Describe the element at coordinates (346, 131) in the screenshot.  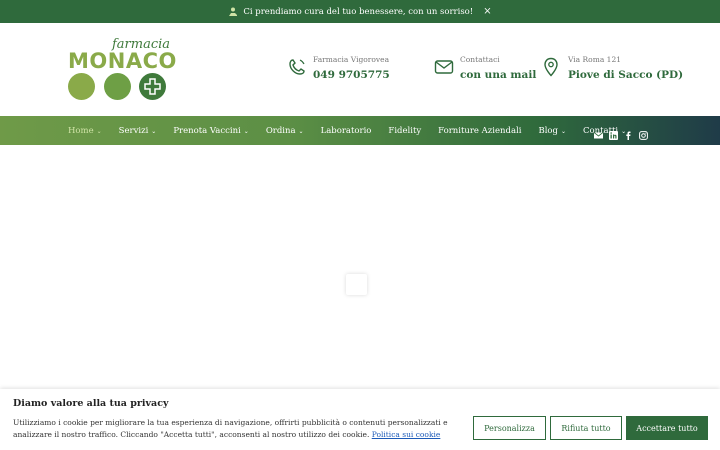
I see `nav-item-laboratorio: Laboratorio` at that location.